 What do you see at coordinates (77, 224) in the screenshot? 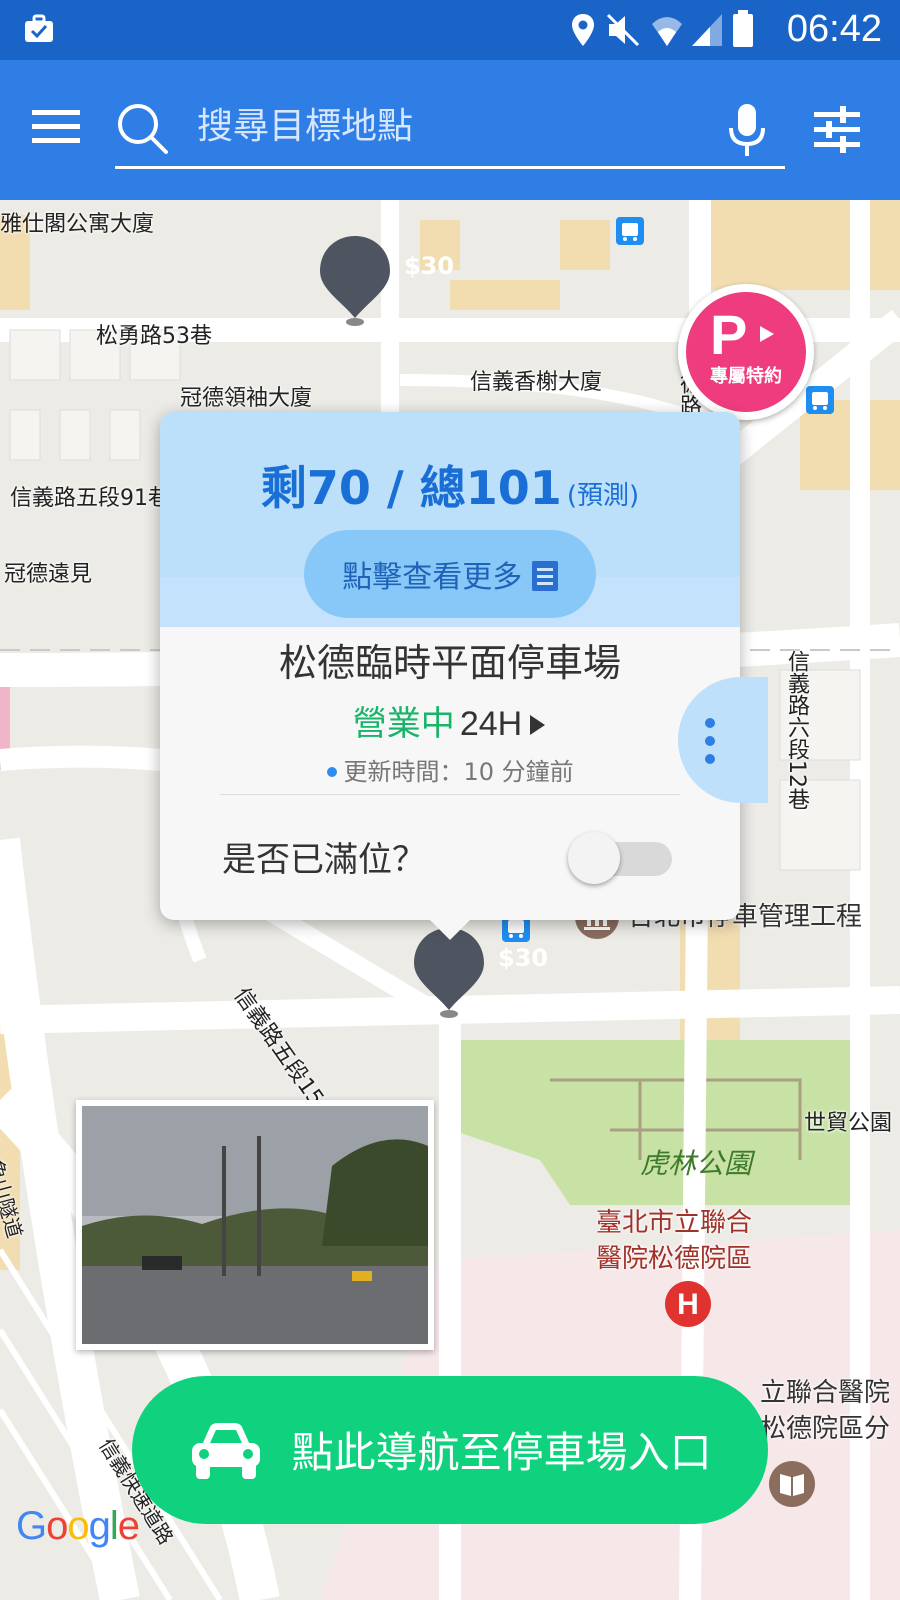
I see `map-label: 雅仕閣公寓大廈` at bounding box center [77, 224].